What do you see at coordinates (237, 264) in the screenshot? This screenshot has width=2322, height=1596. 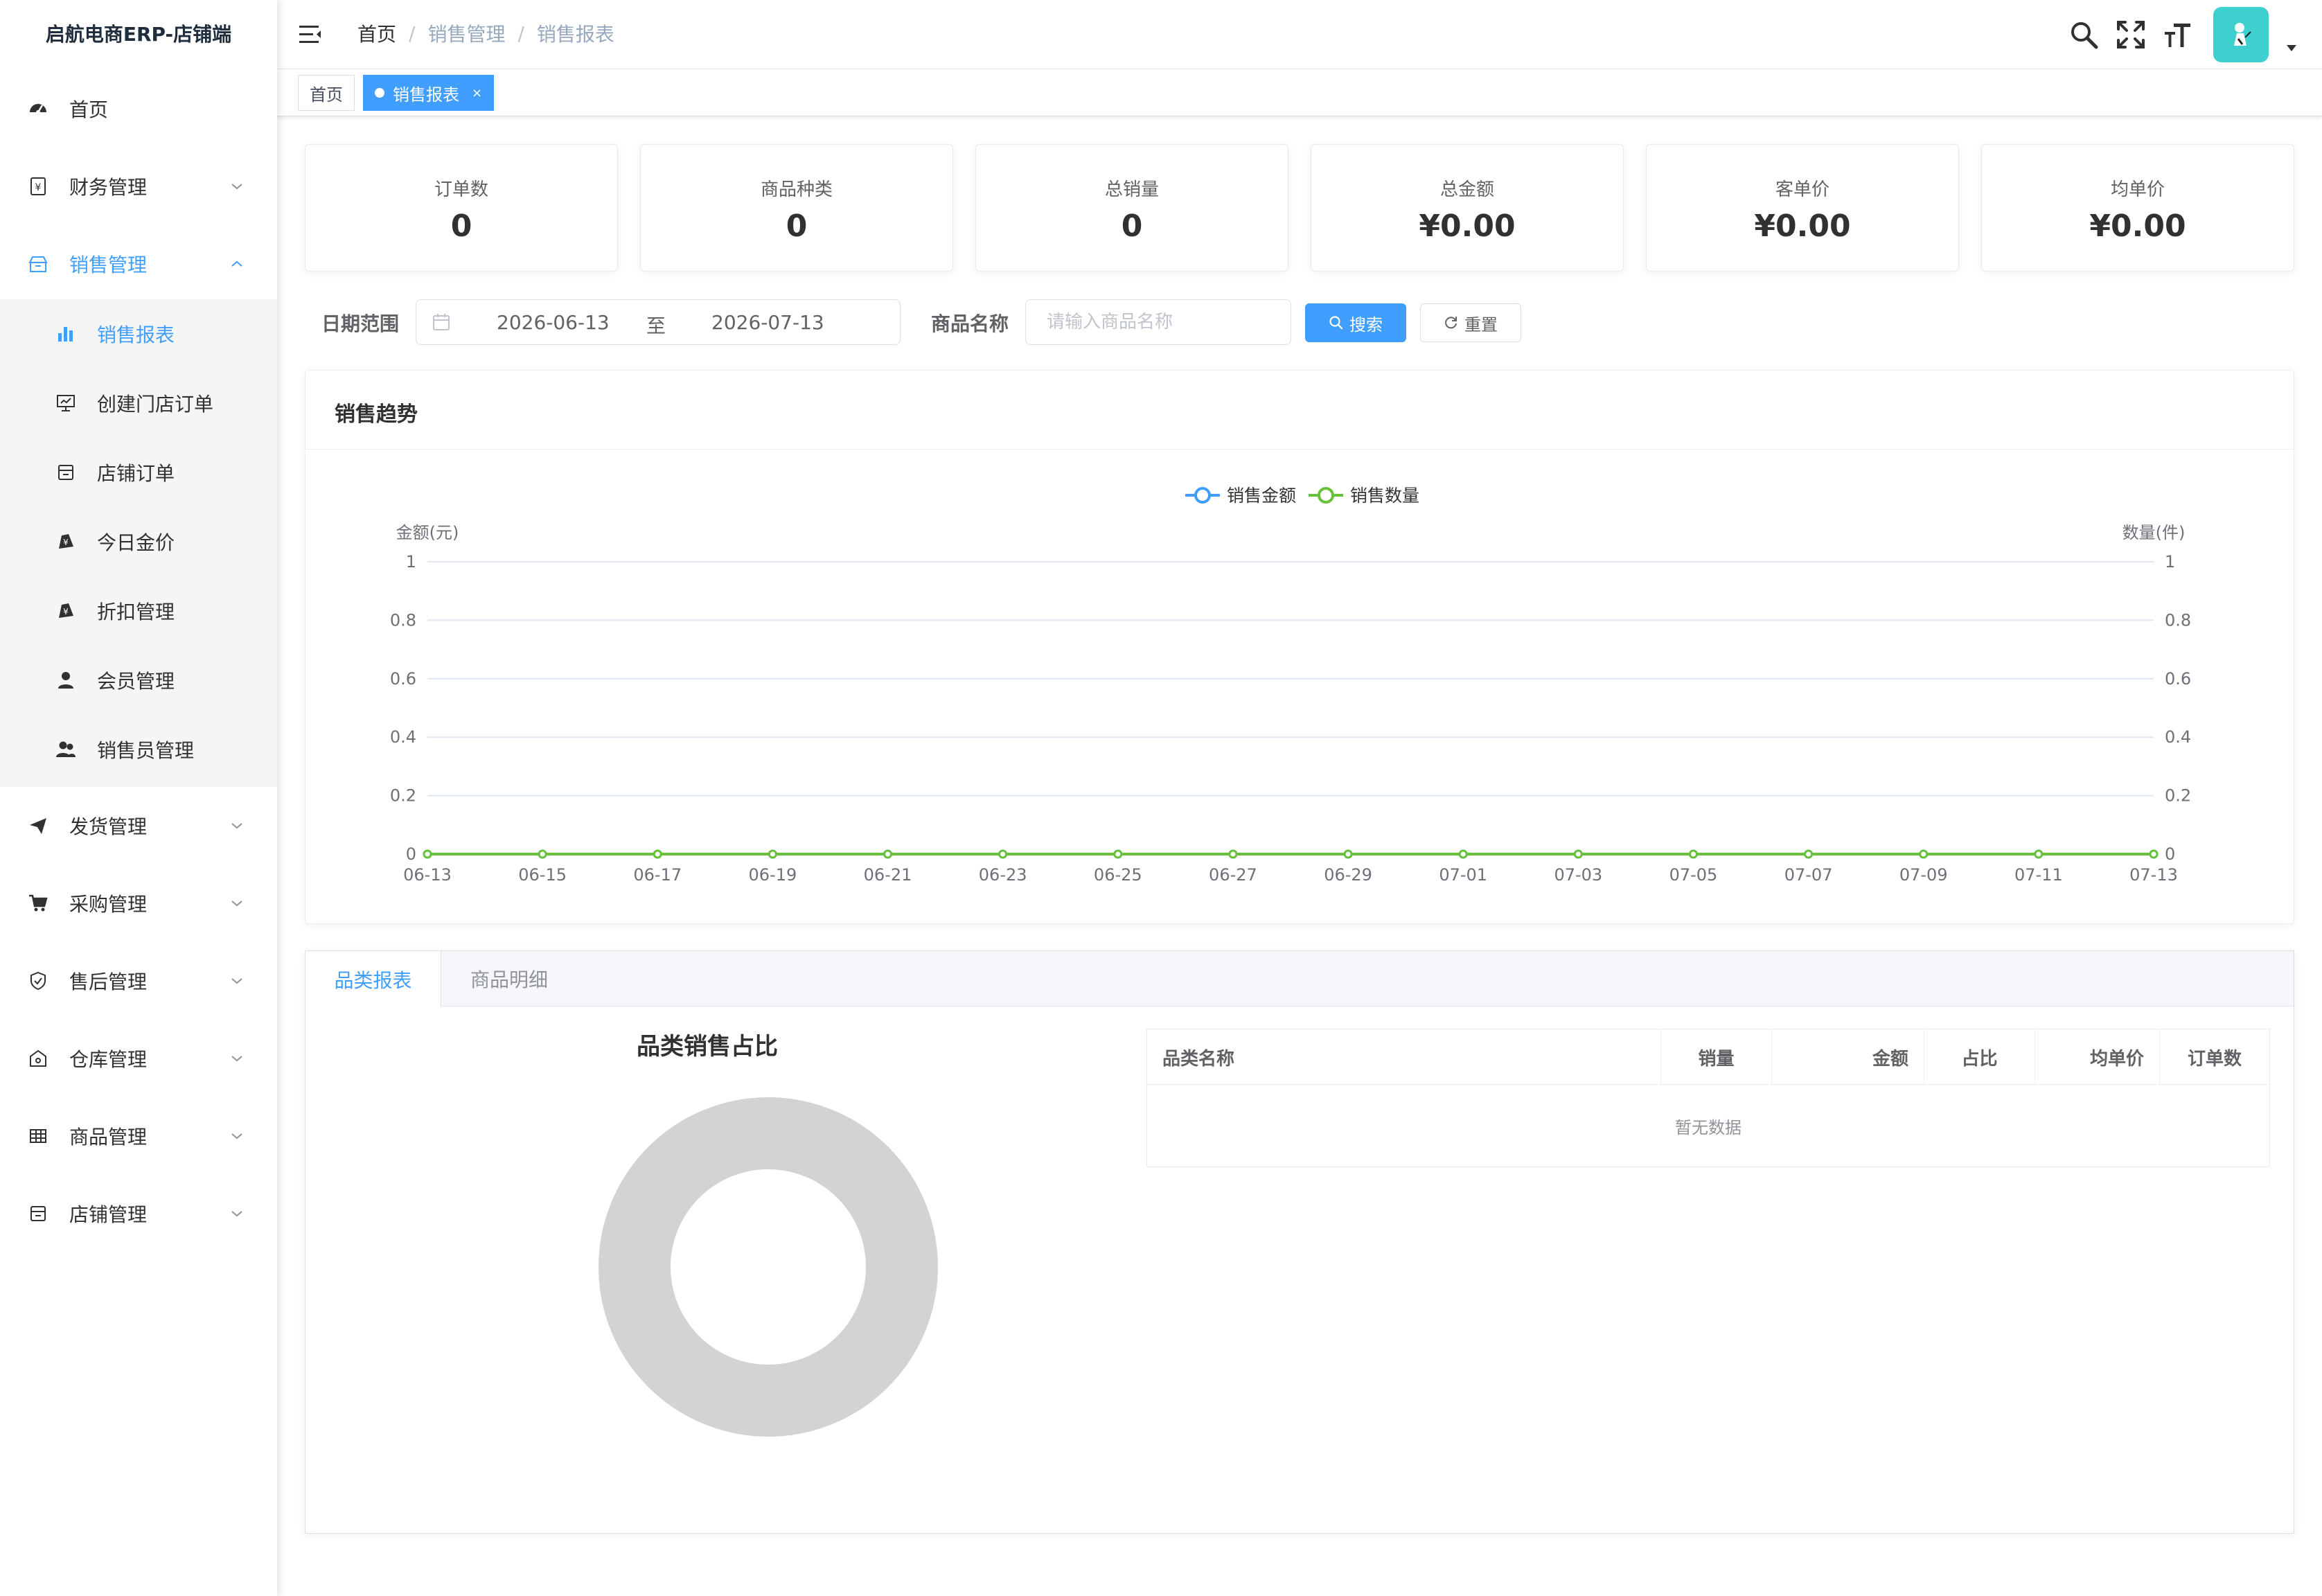 I see `chevron-up-icon` at bounding box center [237, 264].